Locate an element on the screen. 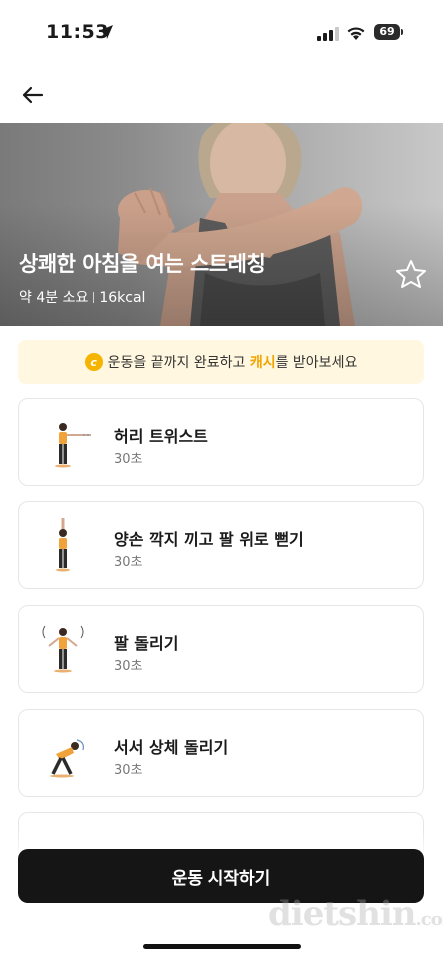 Image resolution: width=443 pixels, height=960 pixels. exercise-card-arm-circles: 팔 돌리기 30초 is located at coordinates (221, 649).